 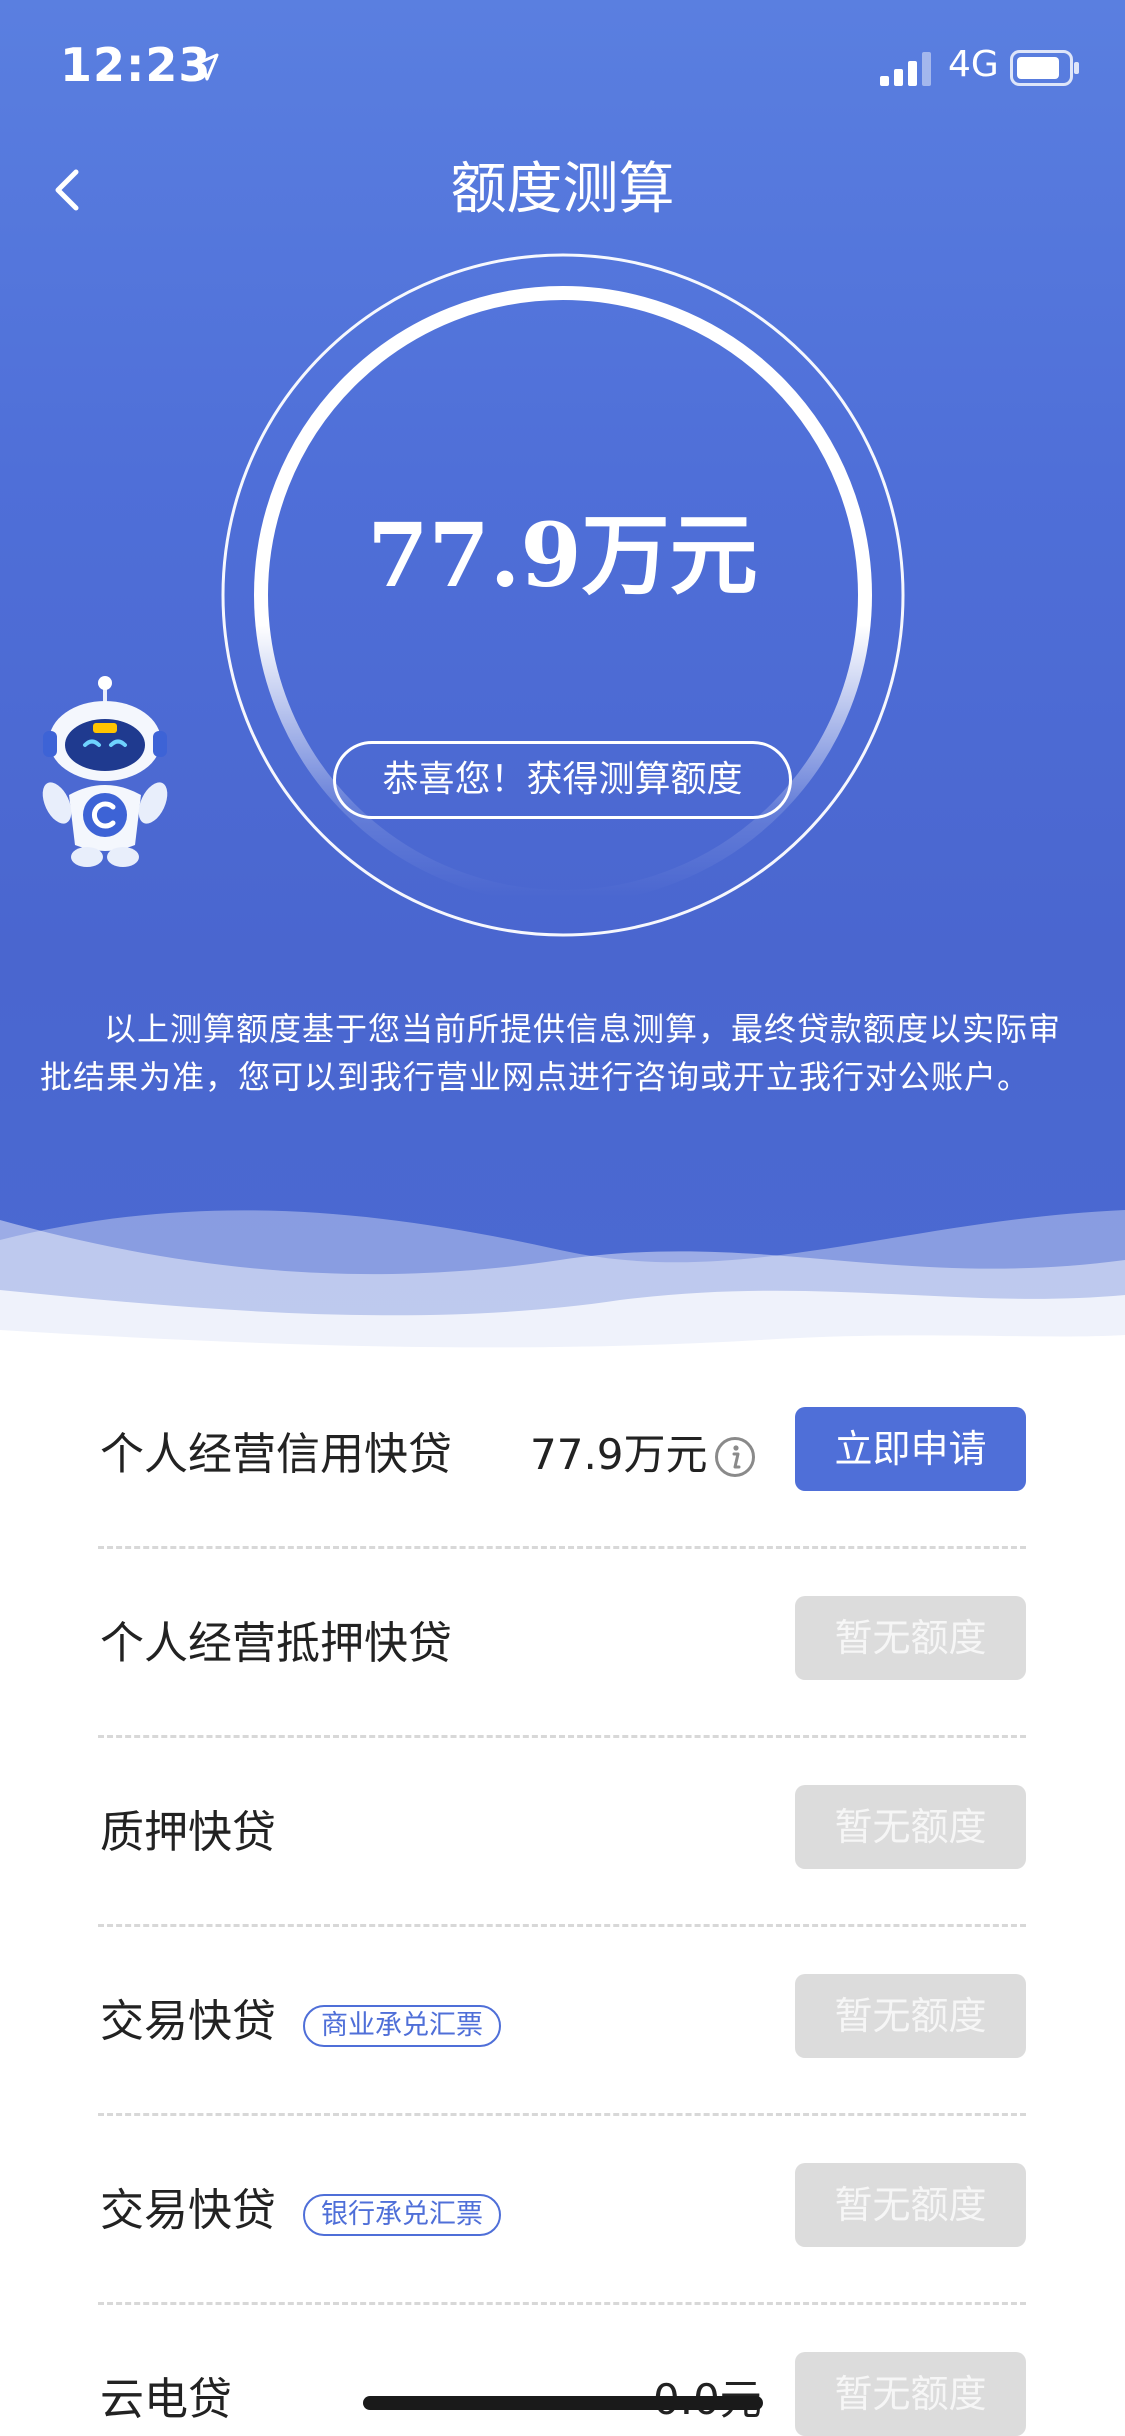 I want to click on battery-icon, so click(x=1044, y=68).